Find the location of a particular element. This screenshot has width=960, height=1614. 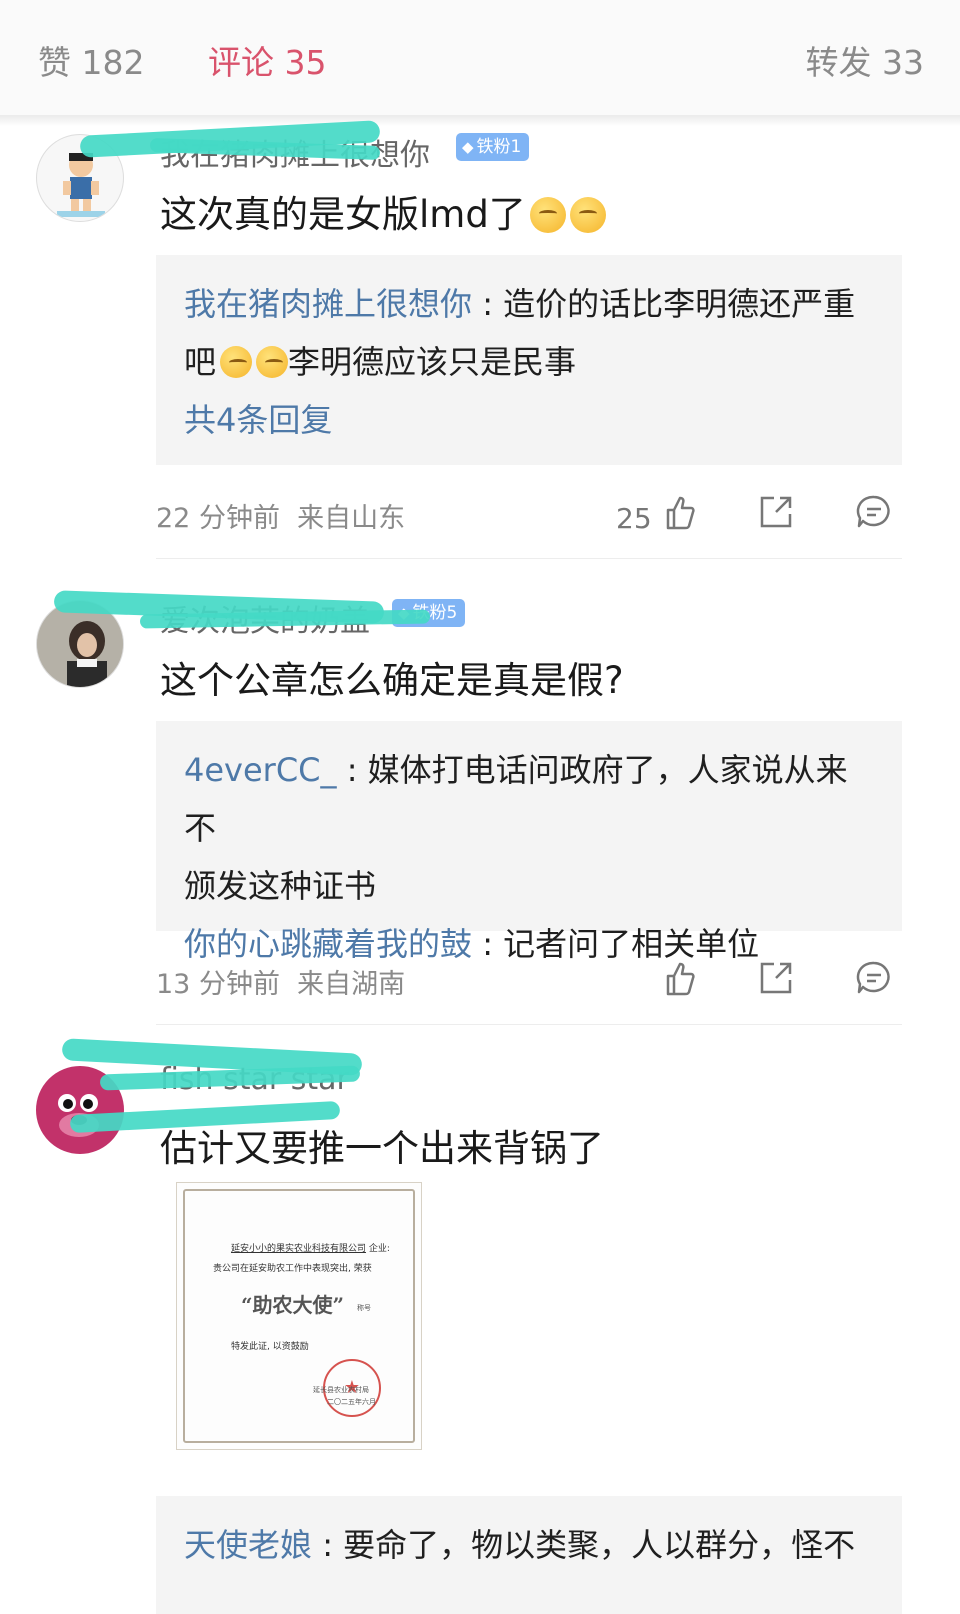

tab-comments: 评论 35 is located at coordinates (267, 60).